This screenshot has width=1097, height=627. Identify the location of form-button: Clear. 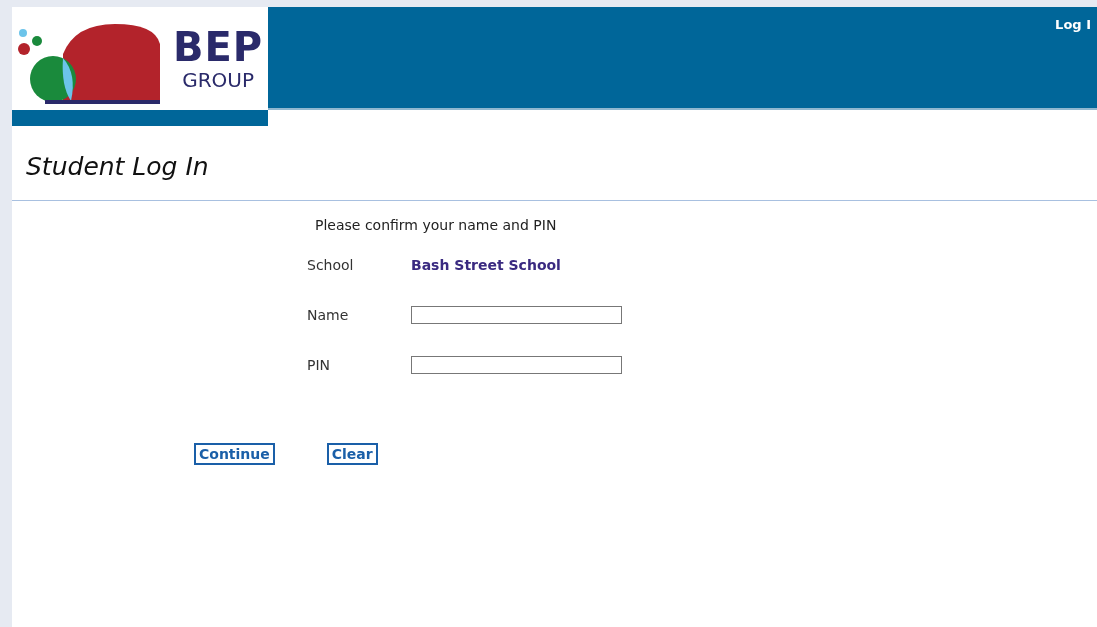
(352, 454).